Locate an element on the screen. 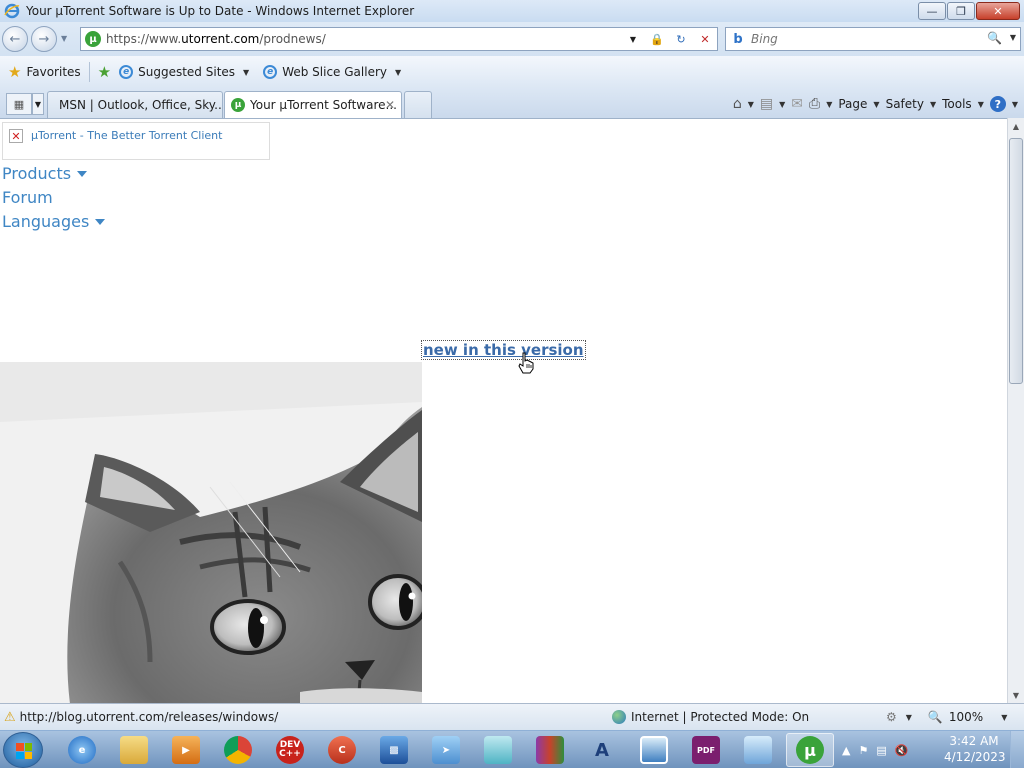 This screenshot has height=768, width=1024. taskbar-notes-app is located at coordinates (498, 750).